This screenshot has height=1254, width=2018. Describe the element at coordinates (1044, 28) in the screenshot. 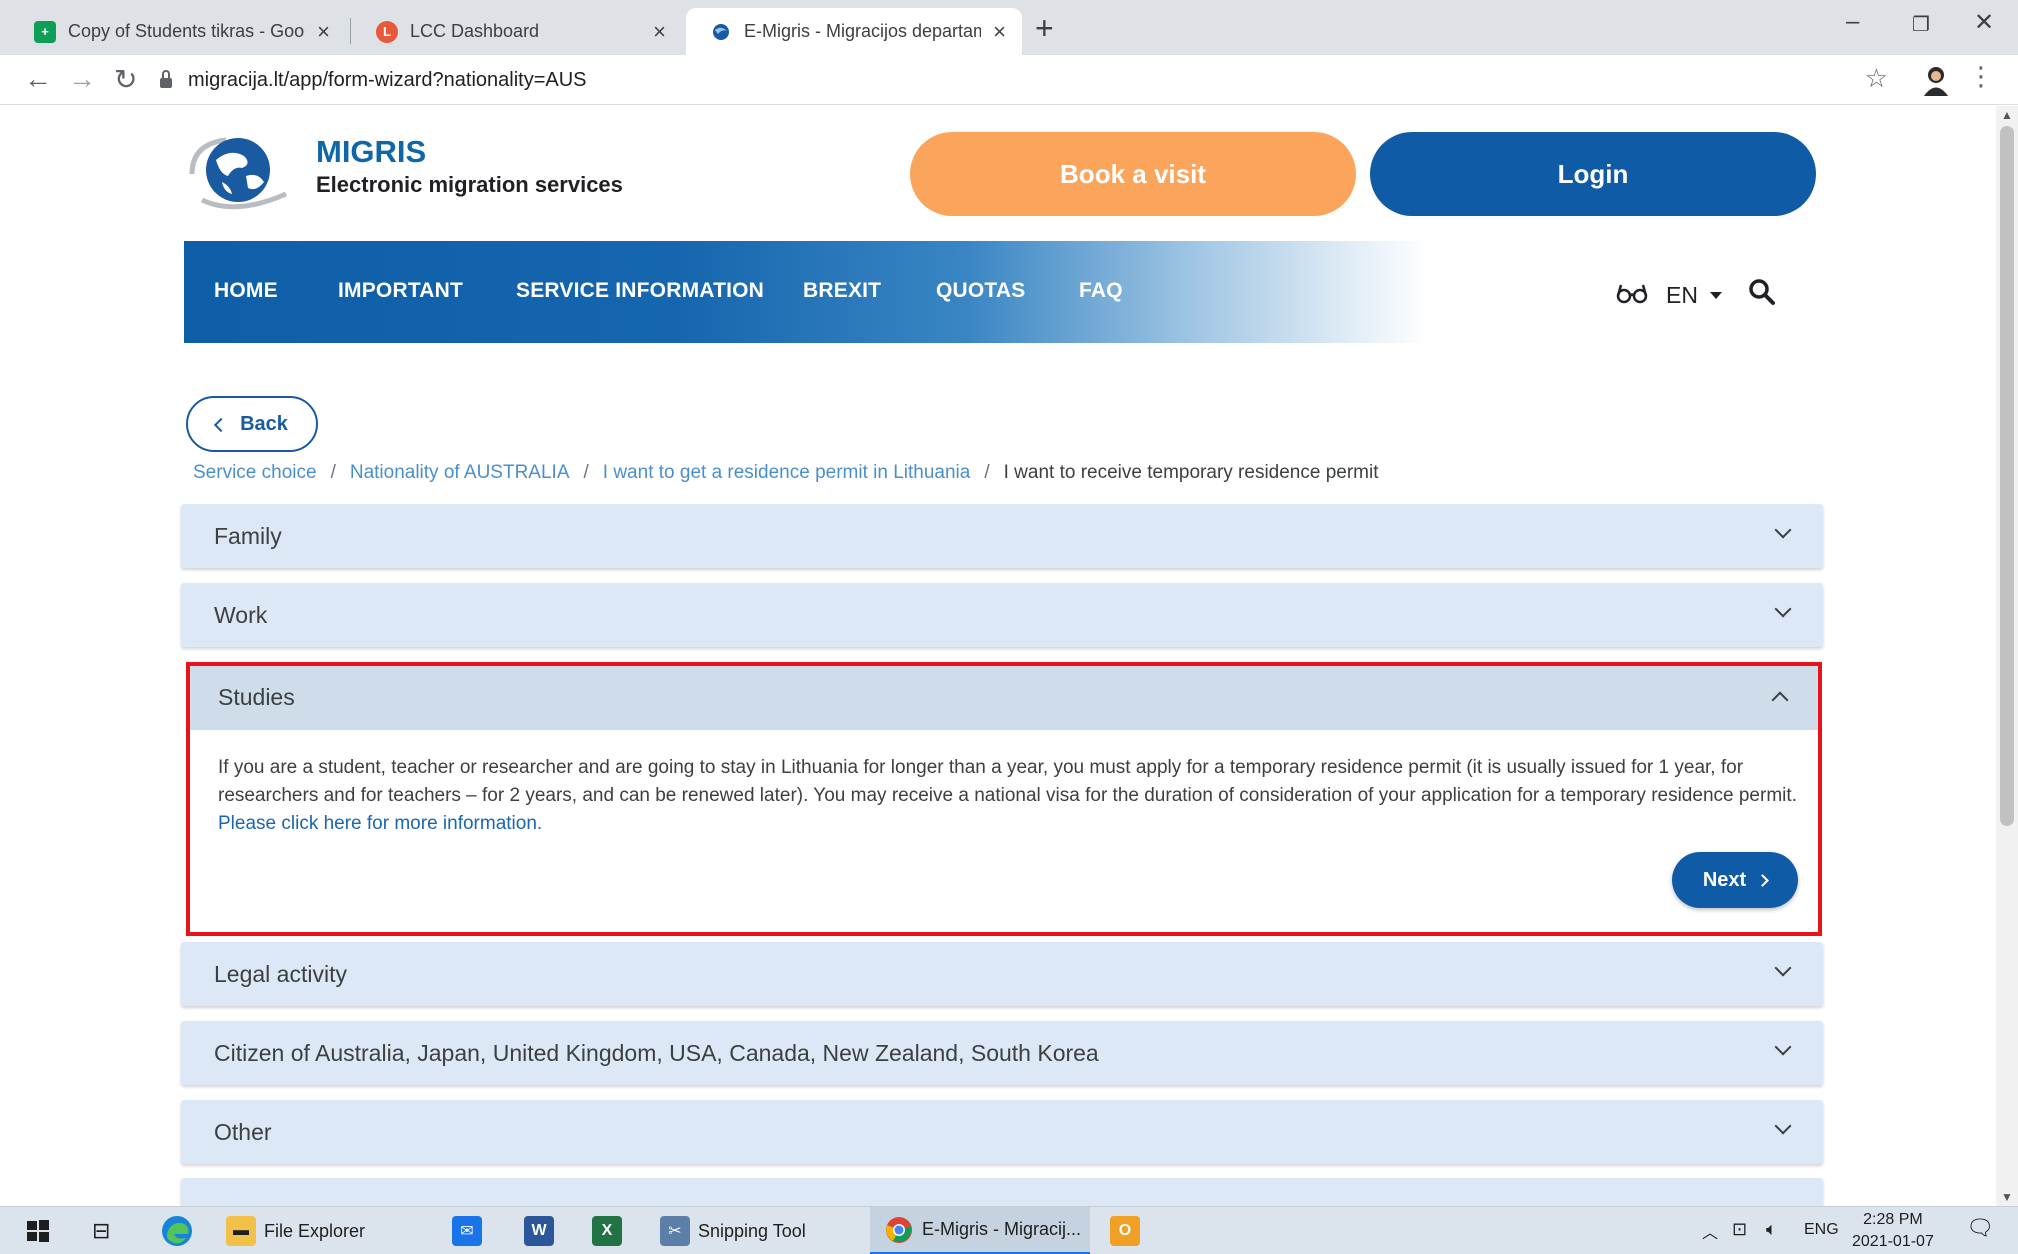

I see `new-tab-icon: +` at that location.